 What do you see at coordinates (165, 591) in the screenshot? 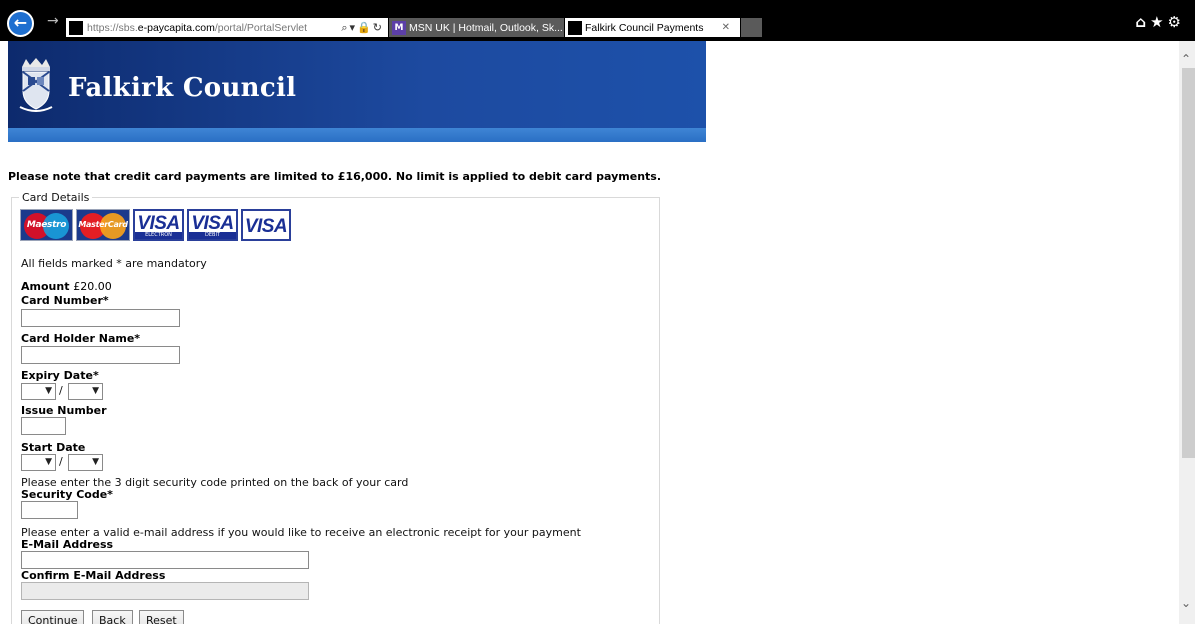
I see `confirm-email-input` at bounding box center [165, 591].